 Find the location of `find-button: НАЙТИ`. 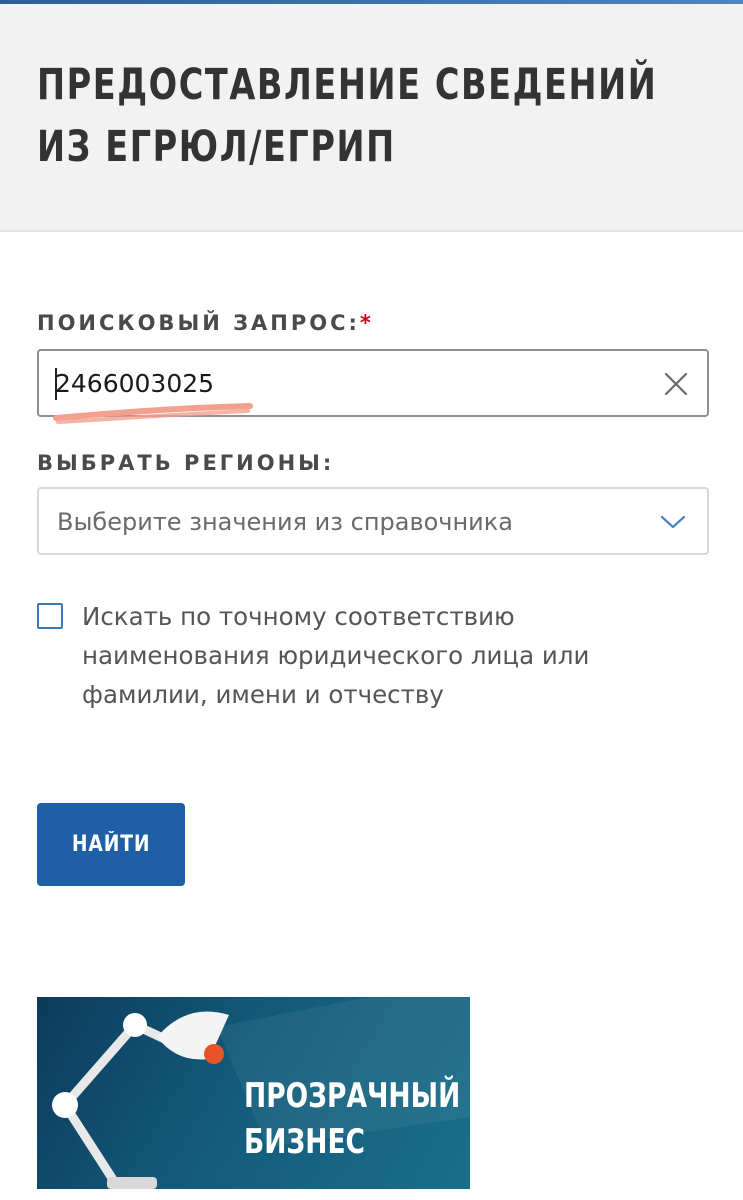

find-button: НАЙТИ is located at coordinates (111, 844).